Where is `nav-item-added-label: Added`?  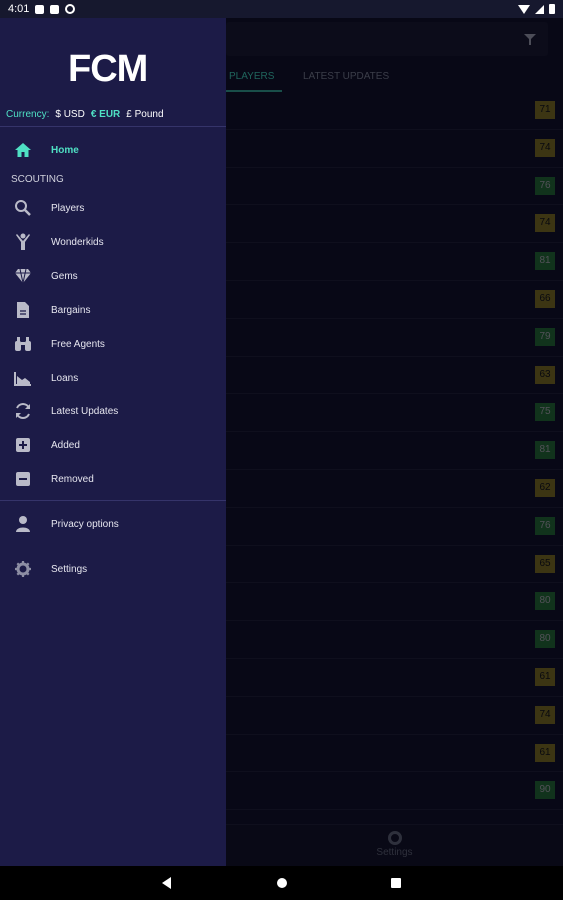
nav-item-added-label: Added is located at coordinates (65, 445).